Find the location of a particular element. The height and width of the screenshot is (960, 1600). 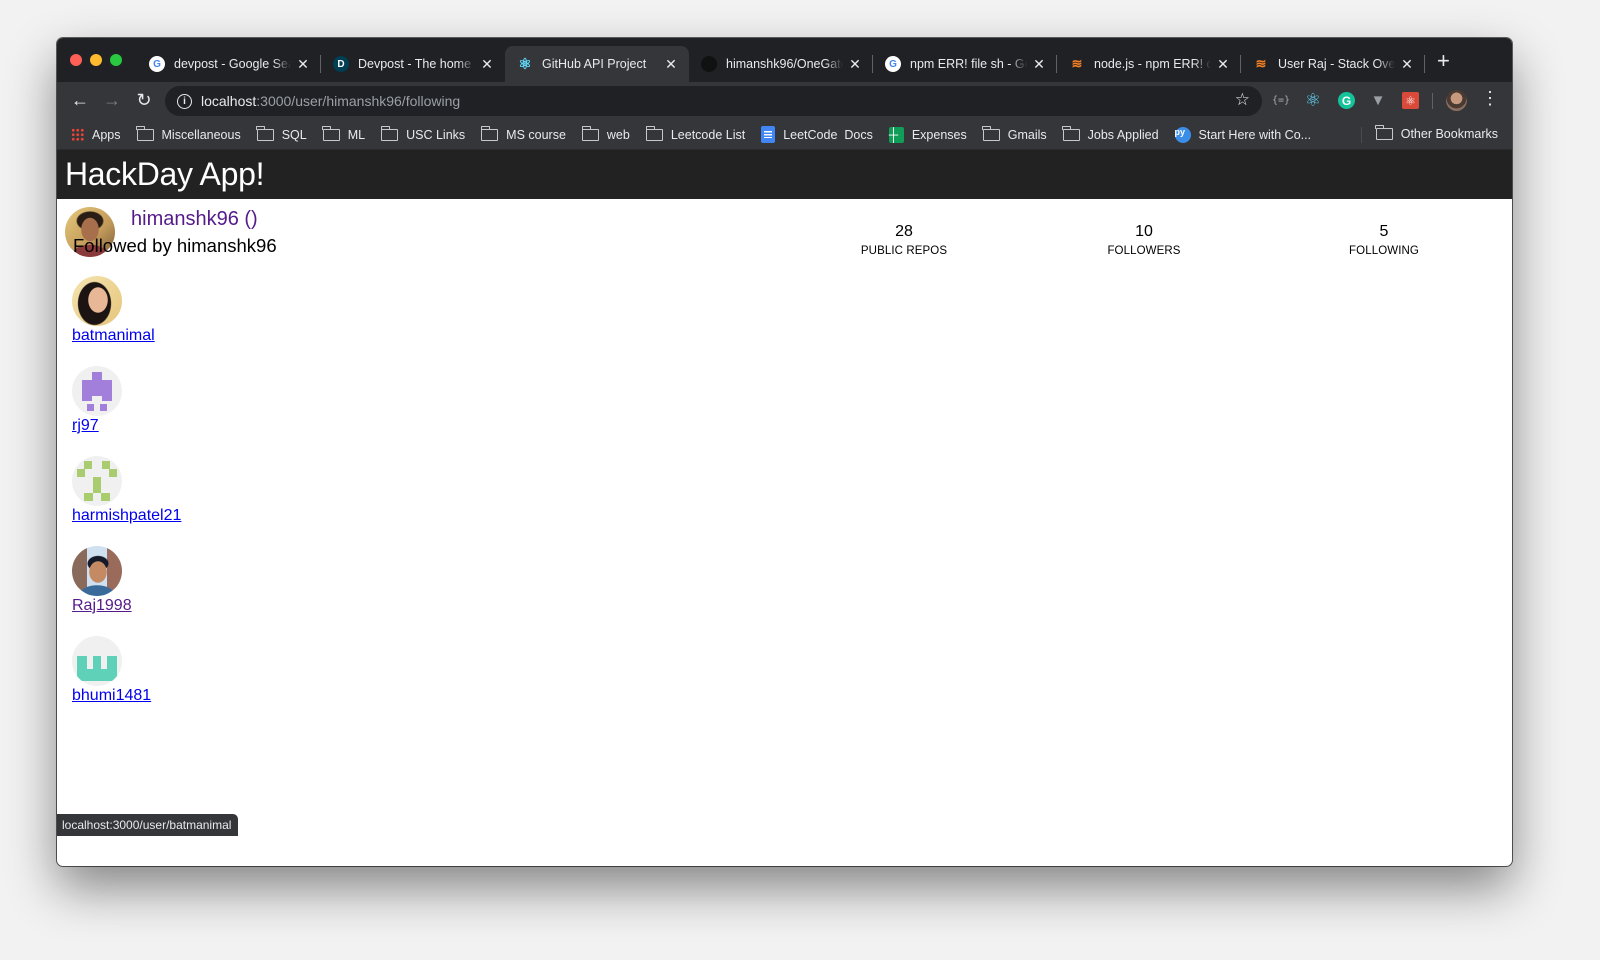

toolbar-separator is located at coordinates (1432, 101).